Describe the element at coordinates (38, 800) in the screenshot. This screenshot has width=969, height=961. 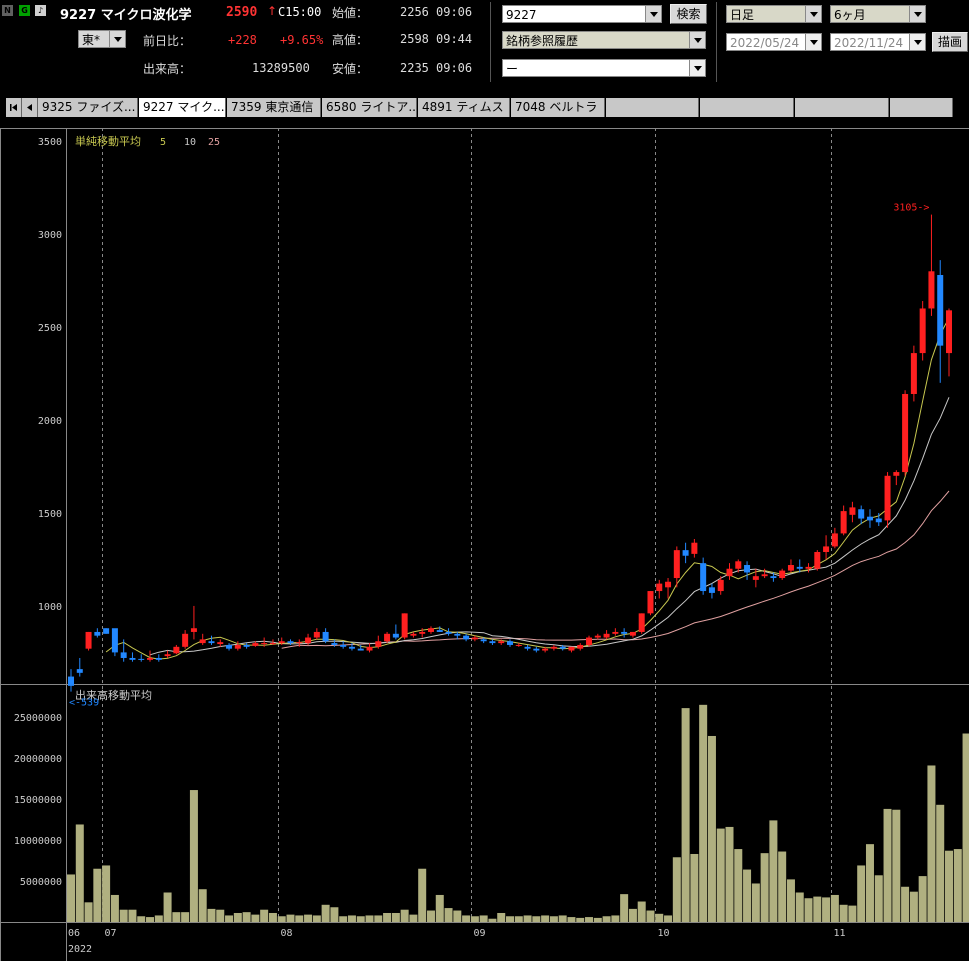
I see `volume-tick-label: 15000000` at that location.